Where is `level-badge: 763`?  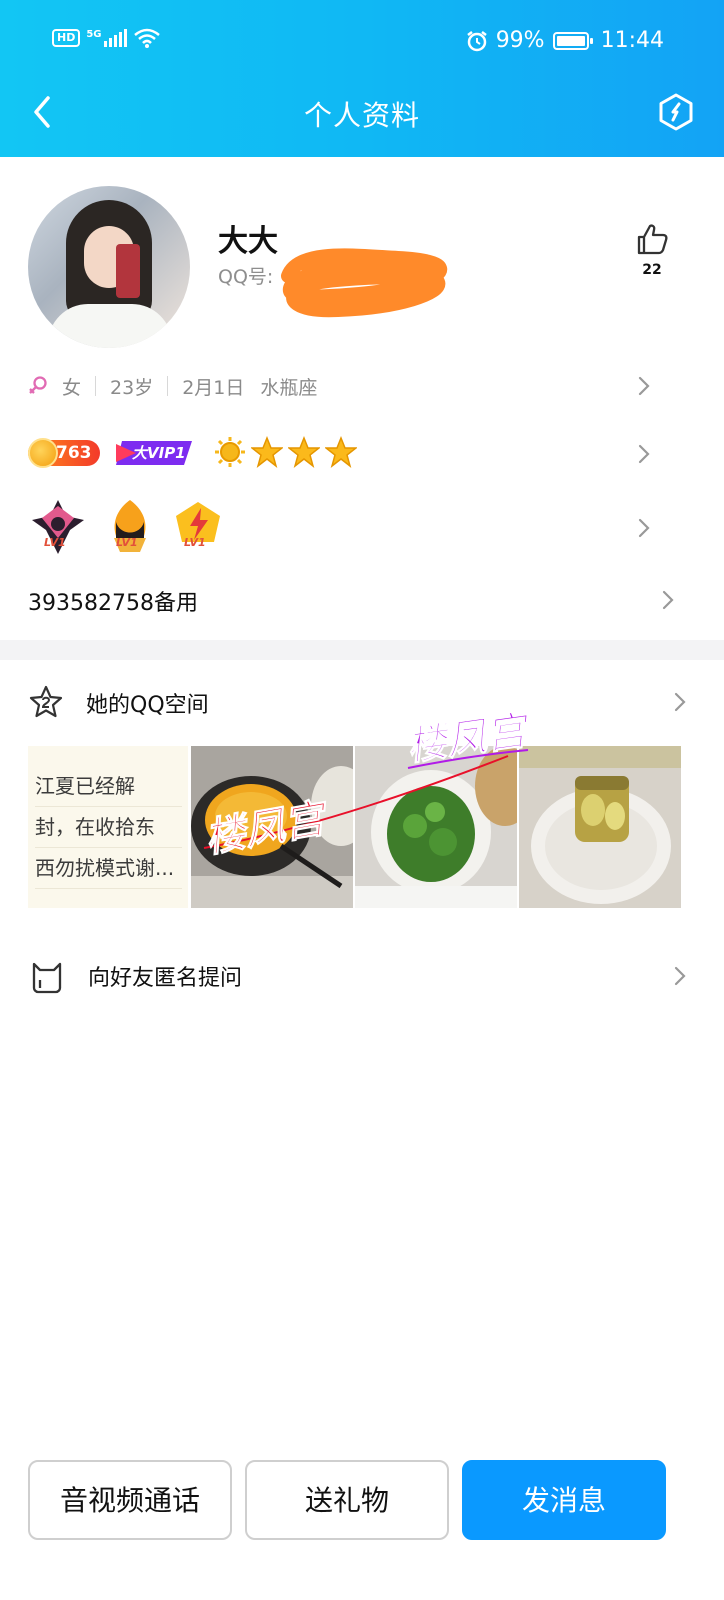 level-badge: 763 is located at coordinates (64, 453).